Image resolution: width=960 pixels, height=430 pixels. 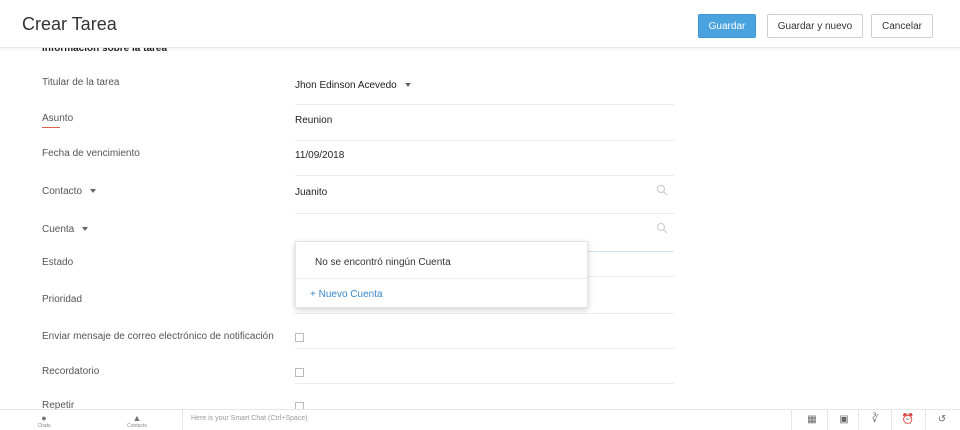 I want to click on contact-label-select: Contacto, so click(x=69, y=191).